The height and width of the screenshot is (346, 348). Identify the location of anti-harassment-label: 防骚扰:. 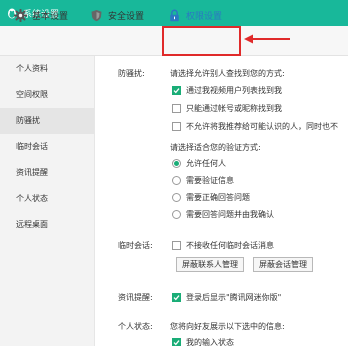
(131, 73).